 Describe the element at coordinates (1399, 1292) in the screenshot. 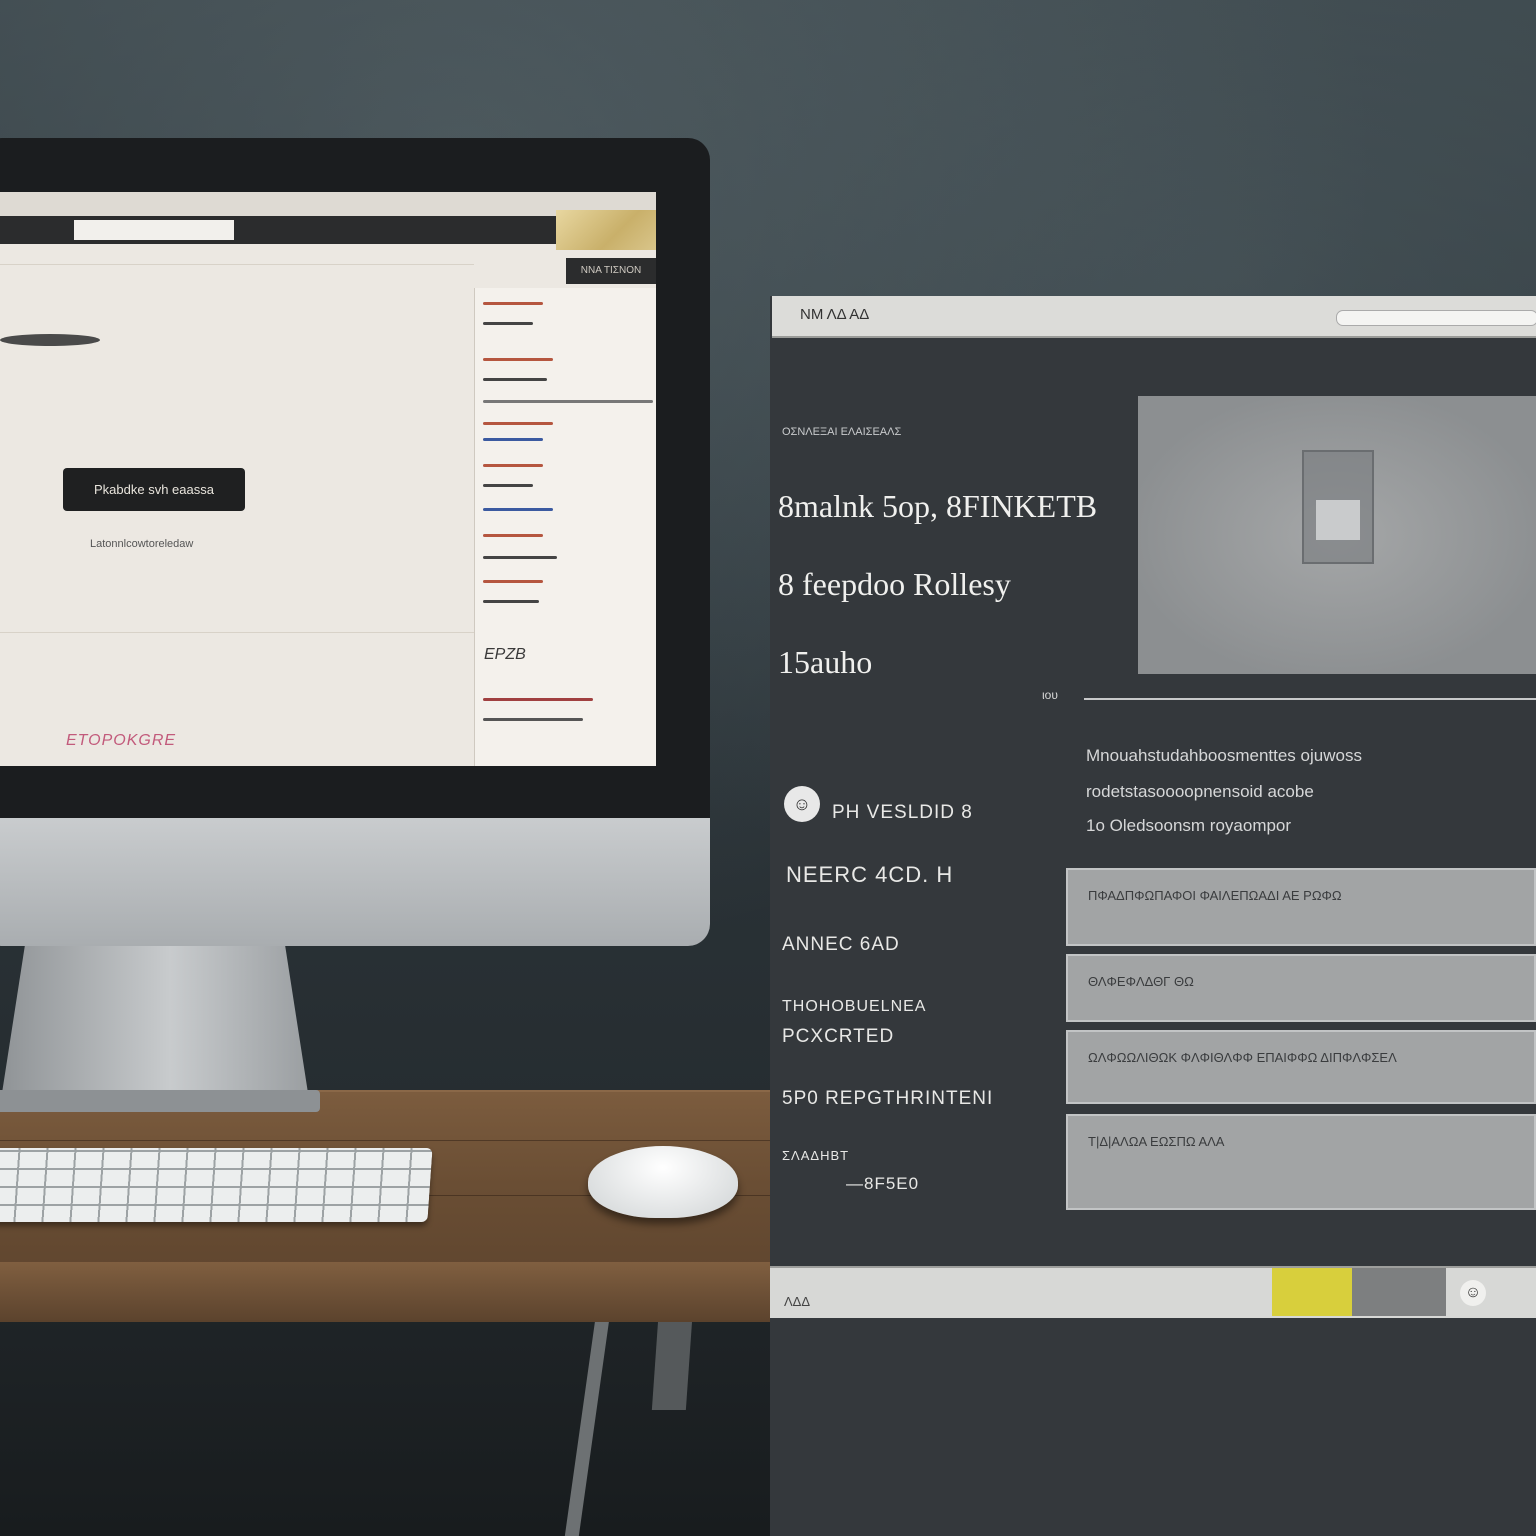

I see `panel-grey-button` at that location.